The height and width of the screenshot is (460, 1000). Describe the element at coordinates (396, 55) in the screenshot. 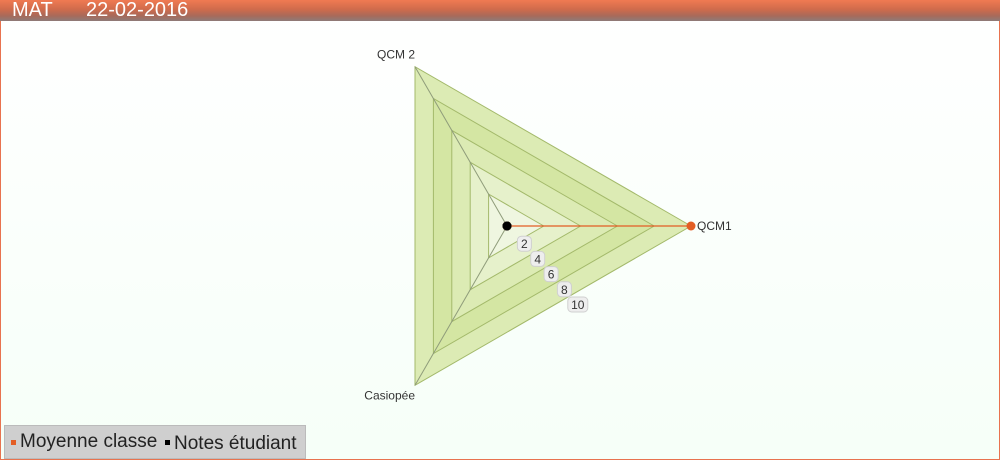

I see `axis-label-1: QCM 2` at that location.